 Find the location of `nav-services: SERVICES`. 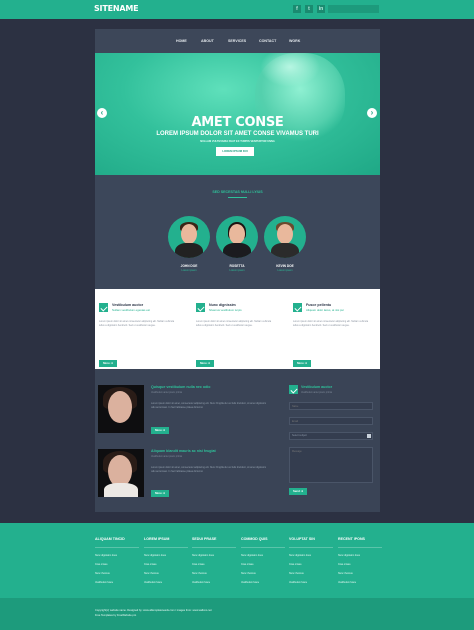

nav-services: SERVICES is located at coordinates (237, 41).